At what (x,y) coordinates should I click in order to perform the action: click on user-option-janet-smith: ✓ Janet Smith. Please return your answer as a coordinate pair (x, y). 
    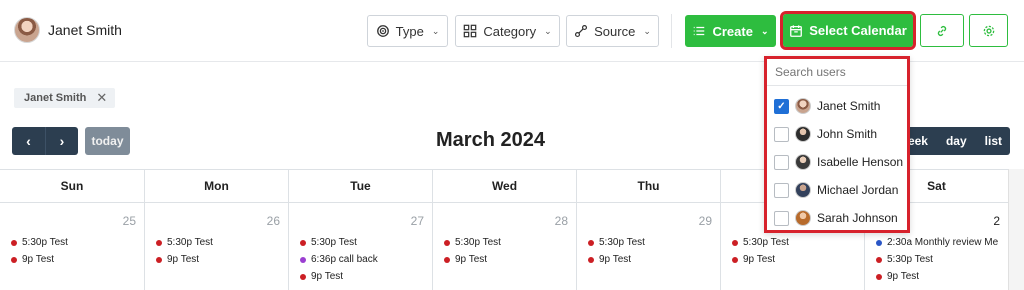
    Looking at the image, I should click on (837, 106).